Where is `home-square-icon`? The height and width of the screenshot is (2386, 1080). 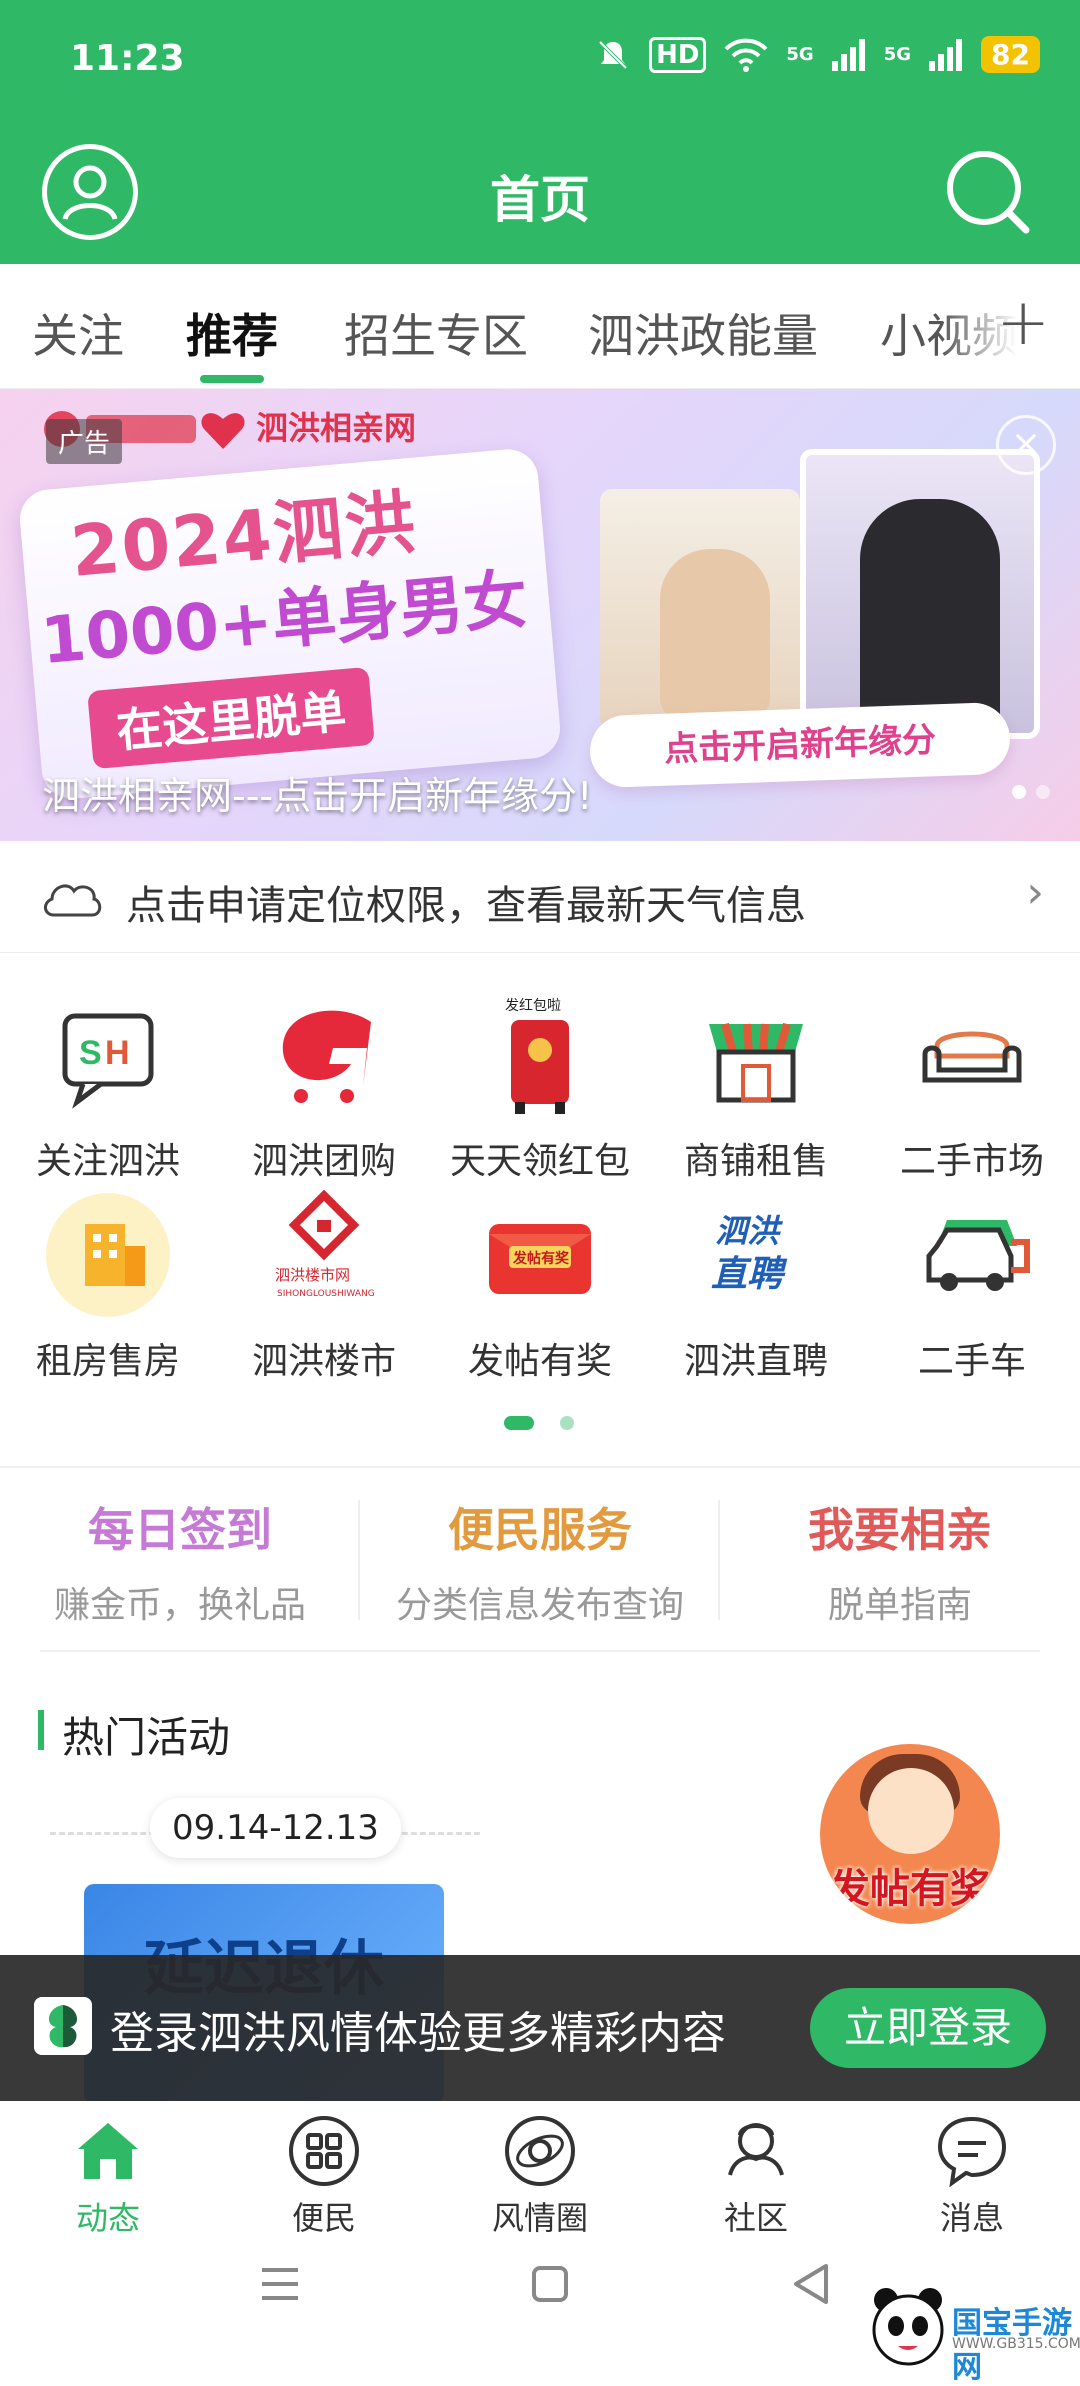 home-square-icon is located at coordinates (550, 2284).